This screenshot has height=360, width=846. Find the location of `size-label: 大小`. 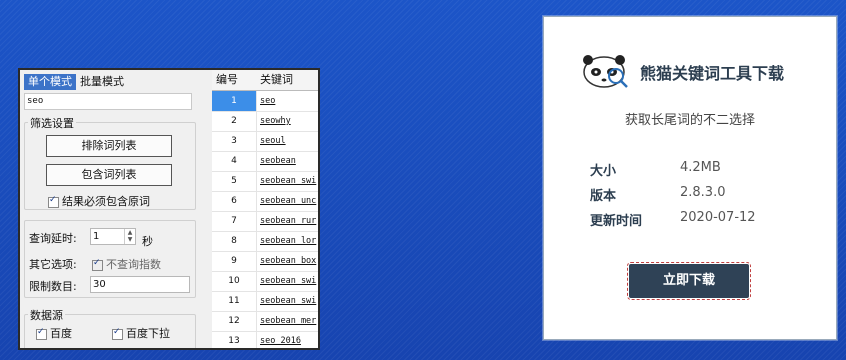

size-label: 大小 is located at coordinates (603, 171).